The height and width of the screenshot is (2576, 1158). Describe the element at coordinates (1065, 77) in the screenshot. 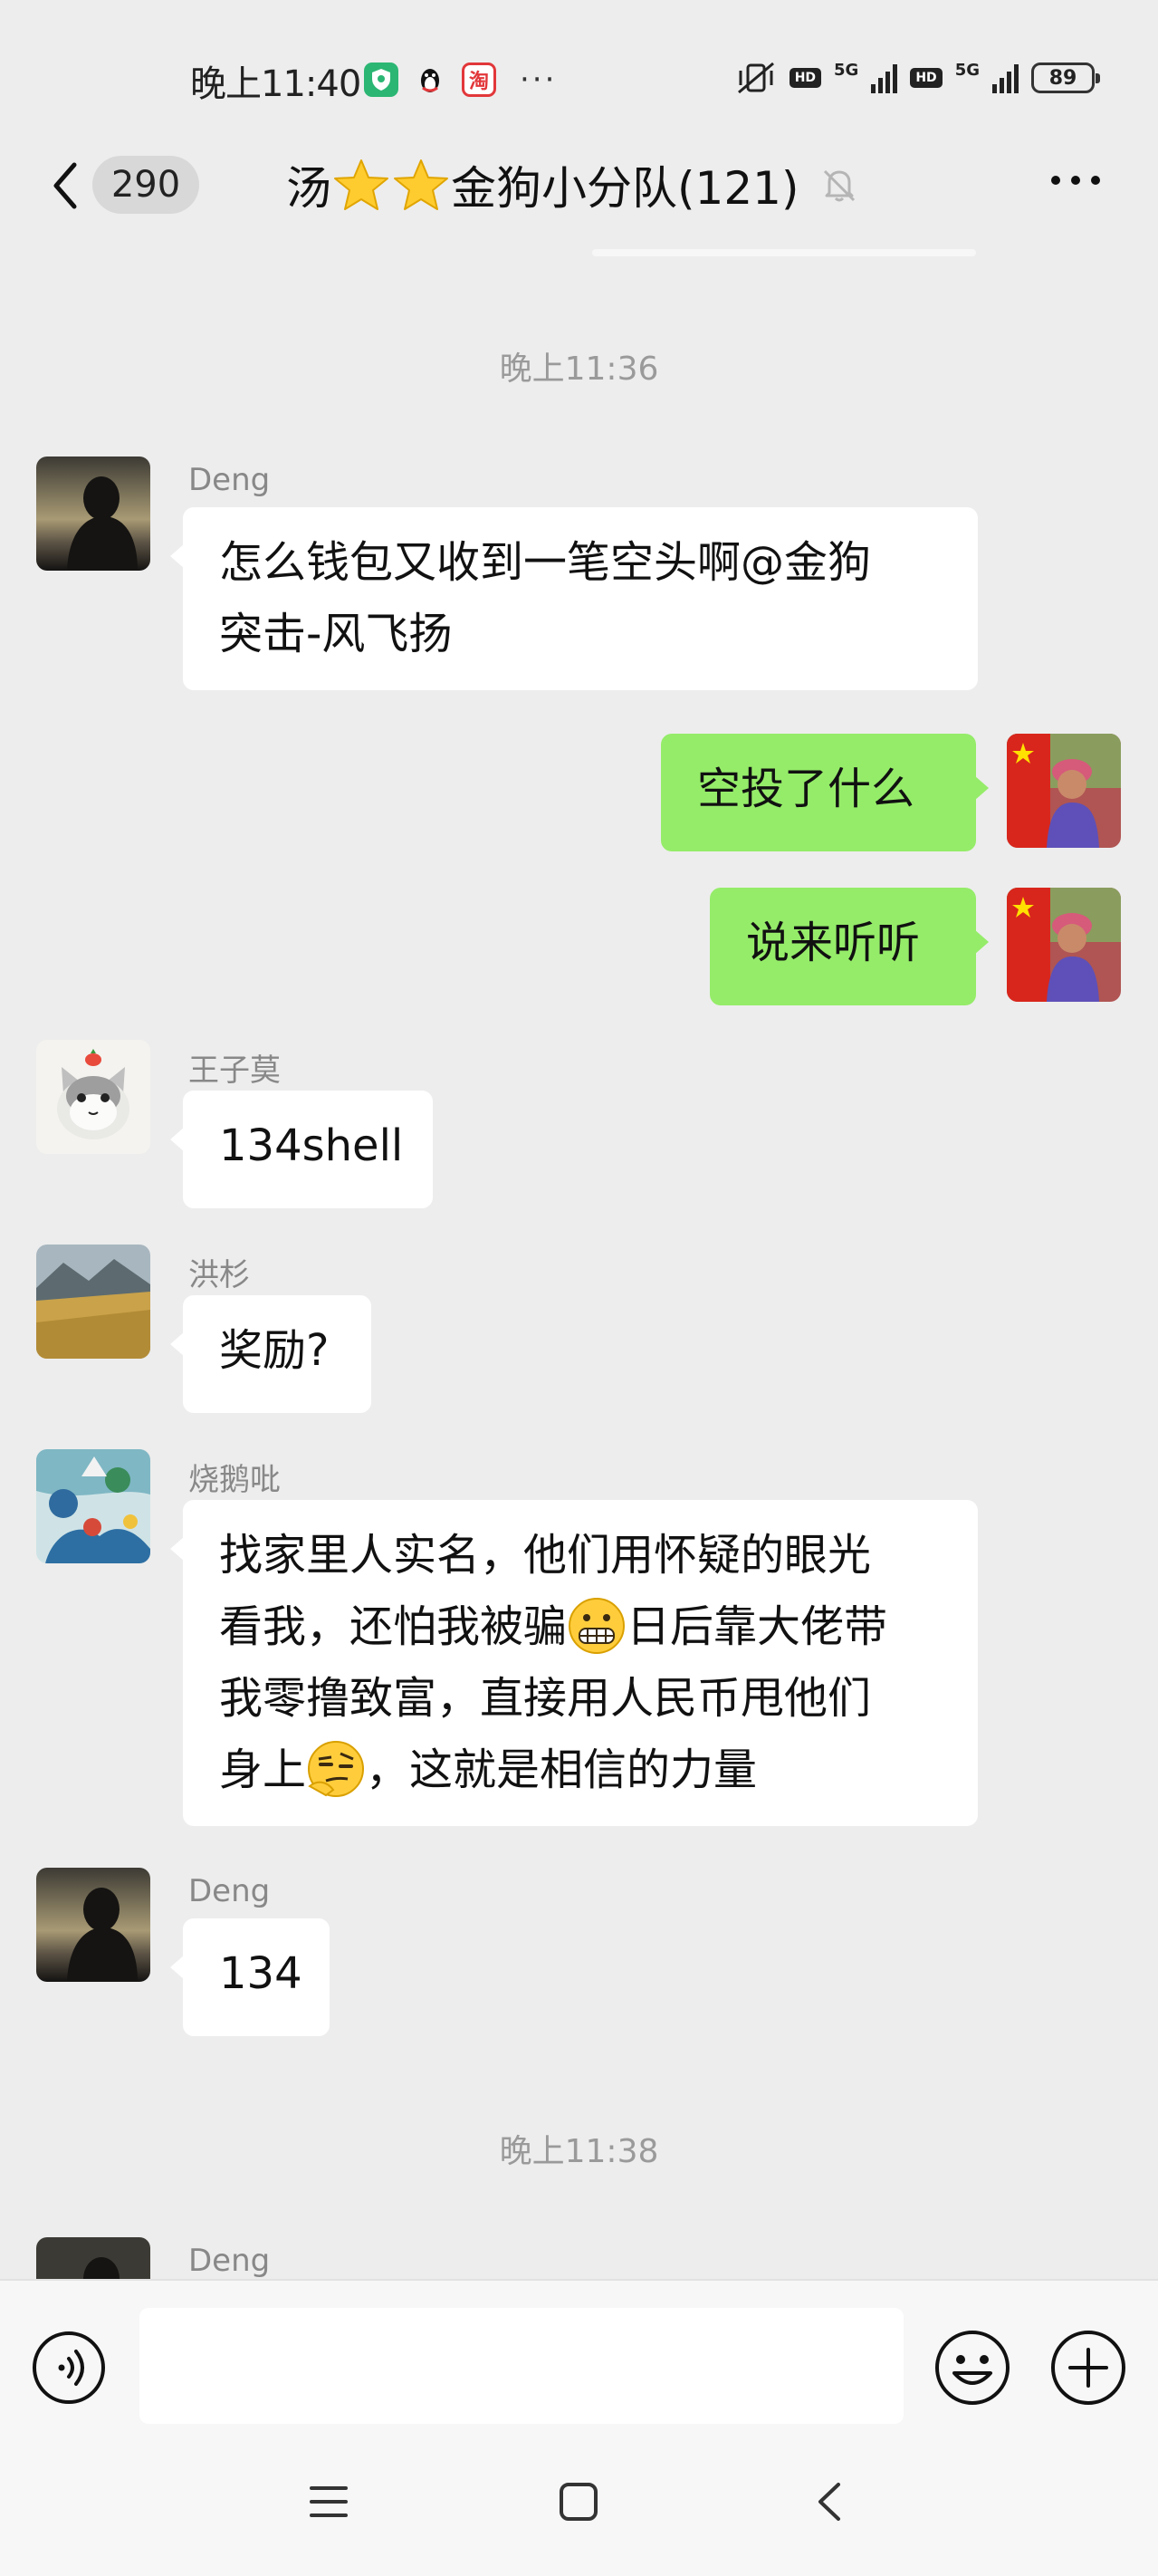

I see `battery-icon: 89` at that location.